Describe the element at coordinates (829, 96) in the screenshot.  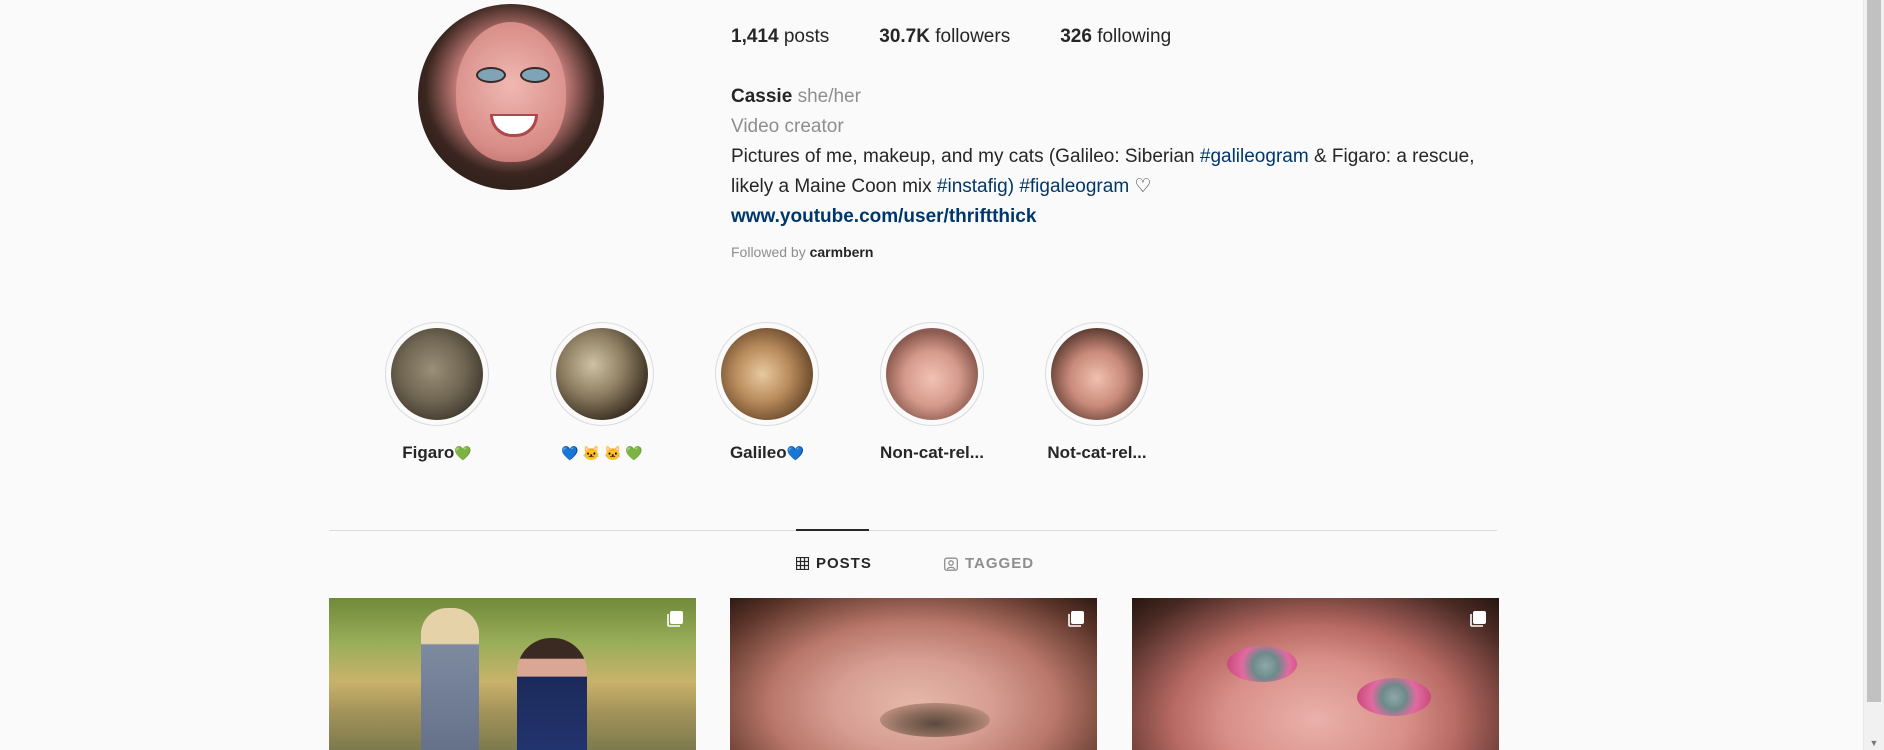
I see `profile-pronouns: she/her` at that location.